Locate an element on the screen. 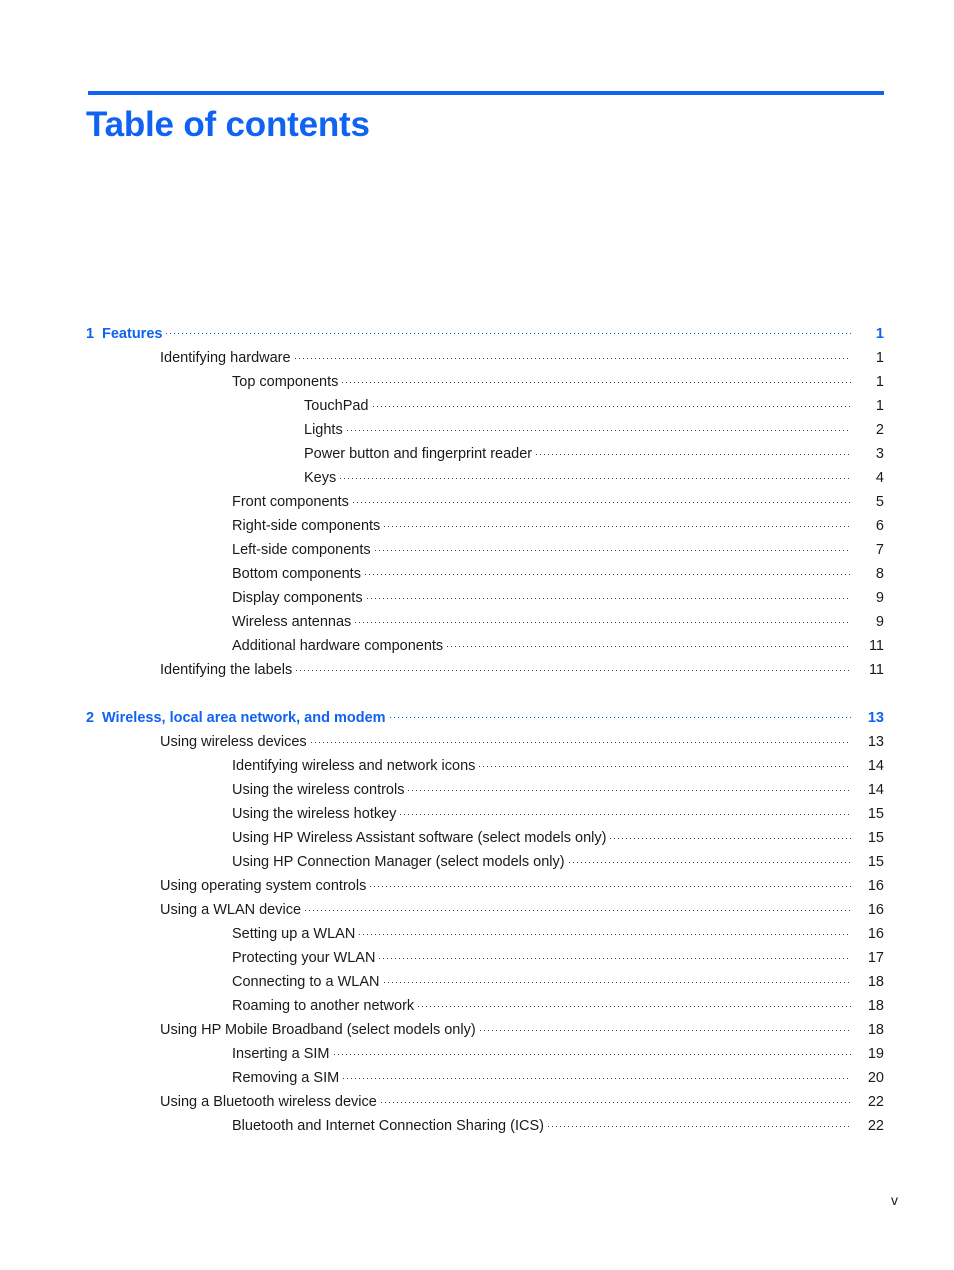  toc-entry: Identifying hardware 1 is located at coordinates (477, 358).